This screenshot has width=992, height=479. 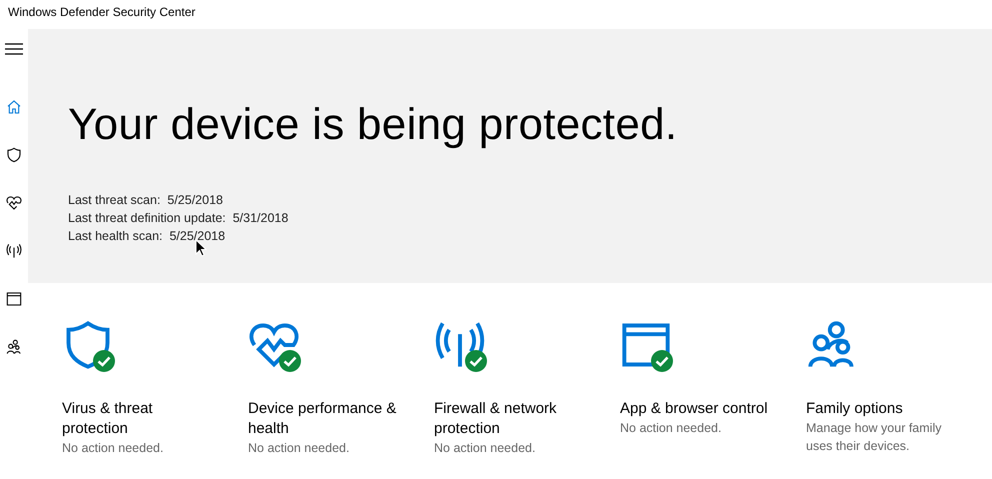 I want to click on window-title: Windows Defender Security Center, so click(x=101, y=12).